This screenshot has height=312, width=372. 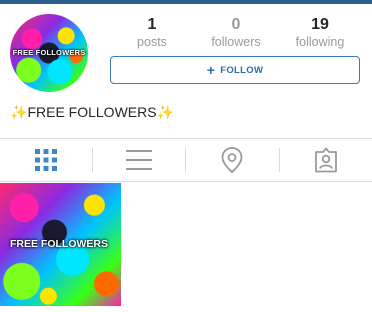 What do you see at coordinates (236, 24) in the screenshot?
I see `followers-count: 0` at bounding box center [236, 24].